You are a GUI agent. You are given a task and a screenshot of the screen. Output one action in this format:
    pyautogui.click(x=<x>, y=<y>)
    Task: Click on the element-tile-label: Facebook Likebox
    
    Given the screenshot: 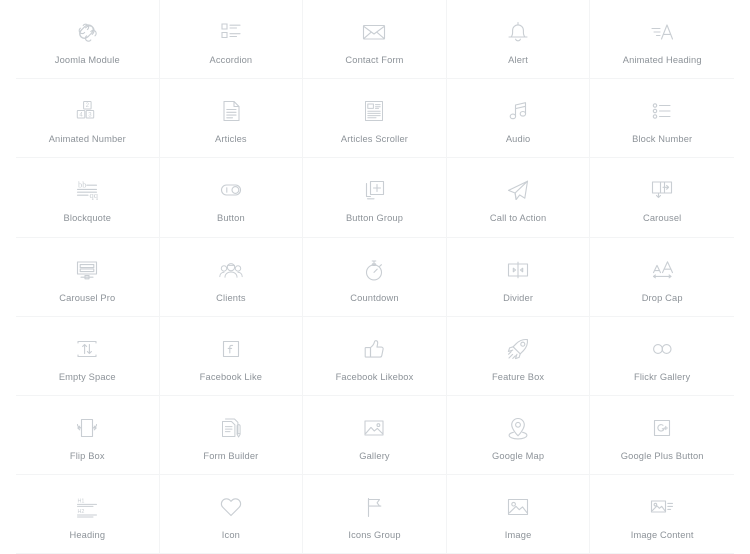 What is the action you would take?
    pyautogui.click(x=375, y=377)
    